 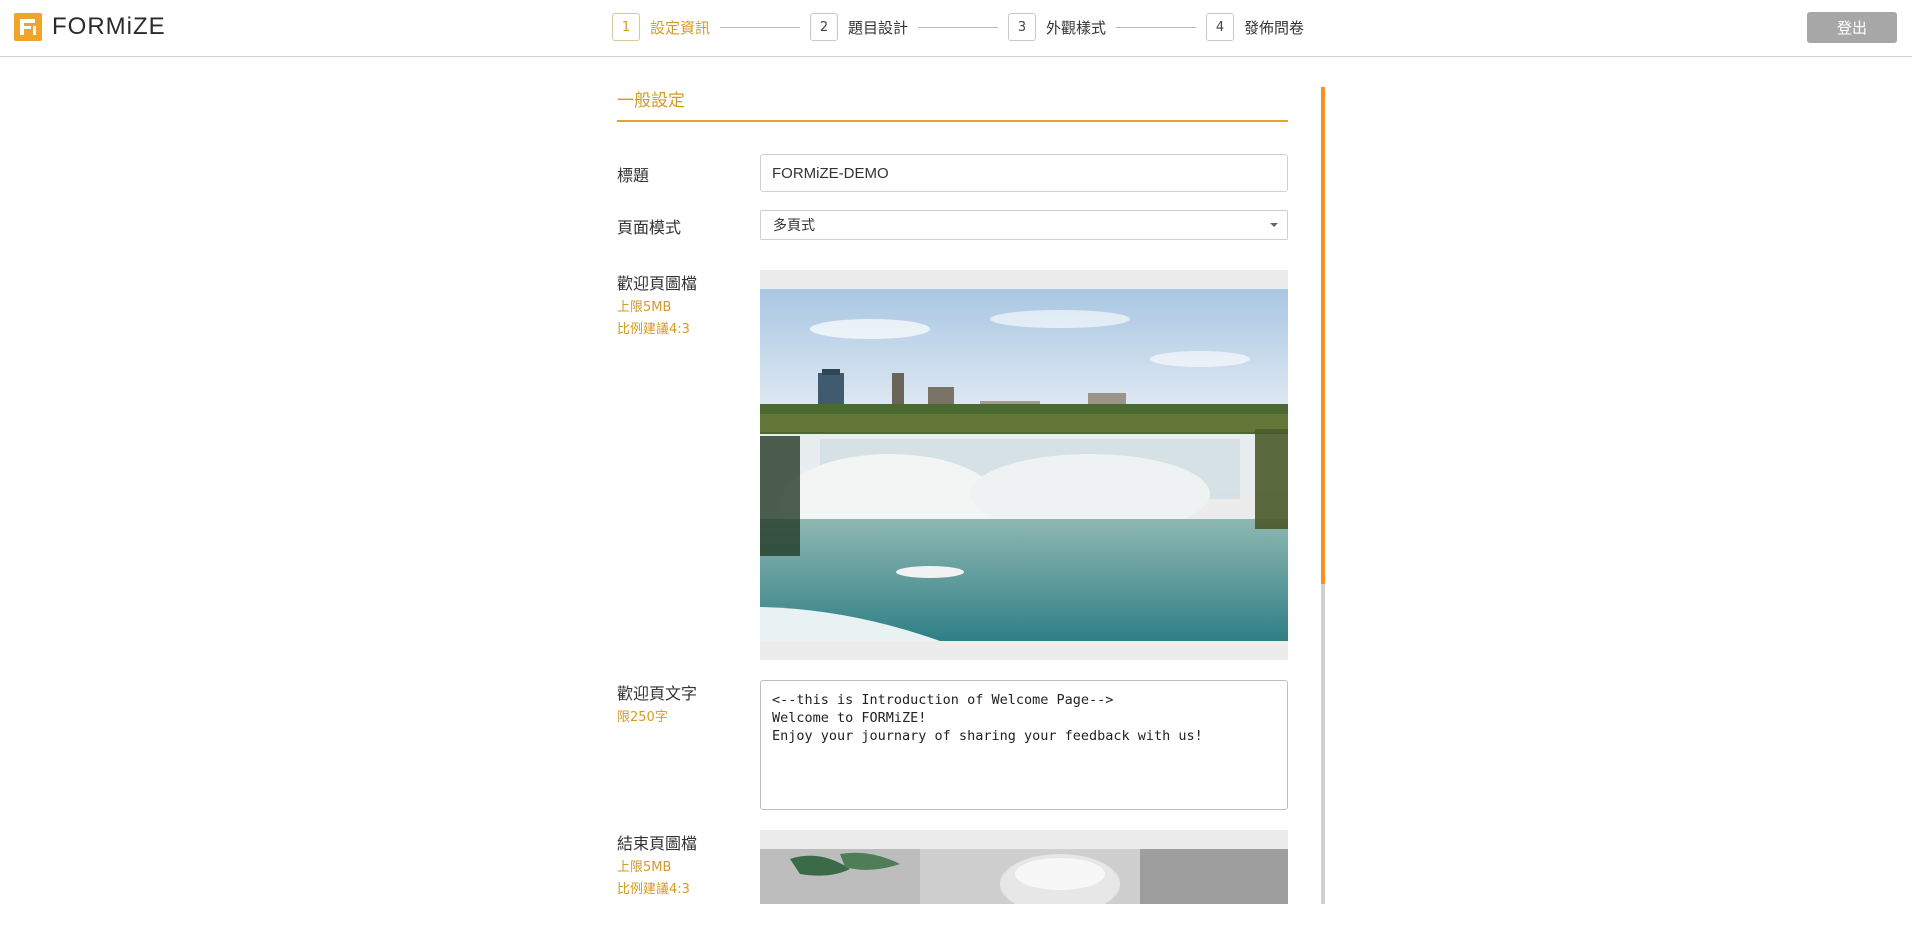 What do you see at coordinates (657, 283) in the screenshot?
I see `welcome-image-label: 歡迎頁圖檔` at bounding box center [657, 283].